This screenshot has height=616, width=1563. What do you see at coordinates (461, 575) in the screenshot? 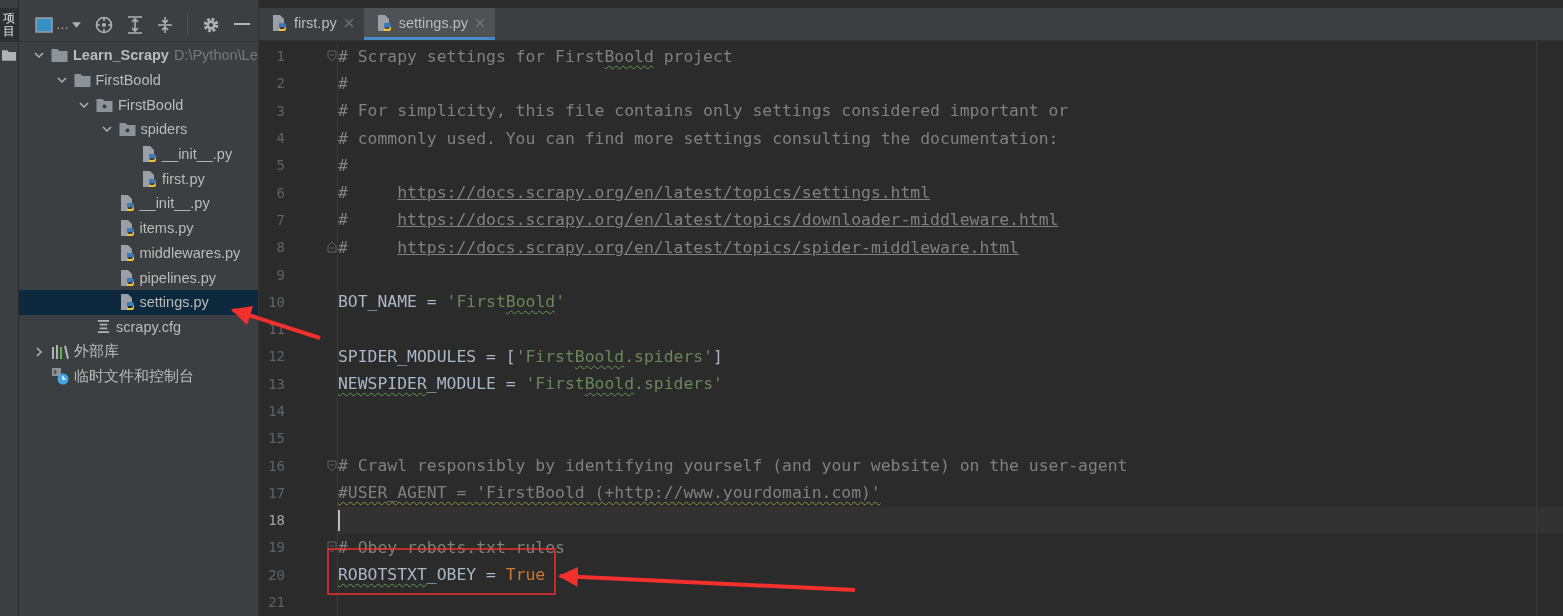
I see `code-text: _OBEY =` at bounding box center [461, 575].